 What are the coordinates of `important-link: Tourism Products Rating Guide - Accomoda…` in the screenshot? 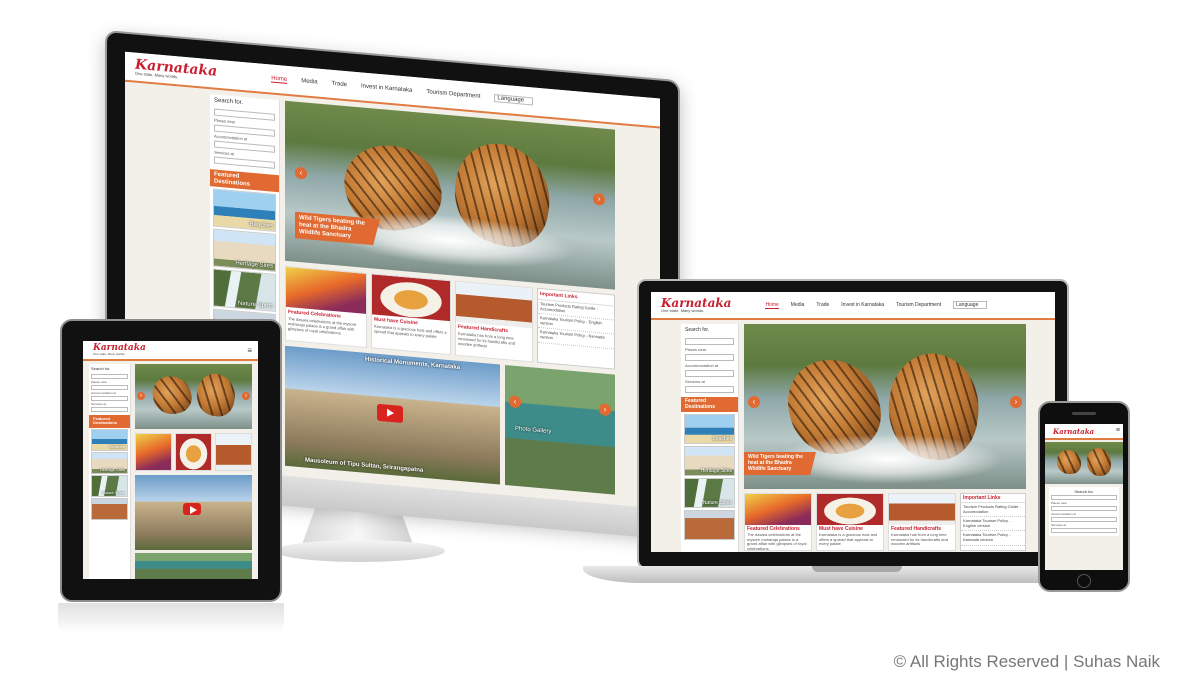 It's located at (993, 510).